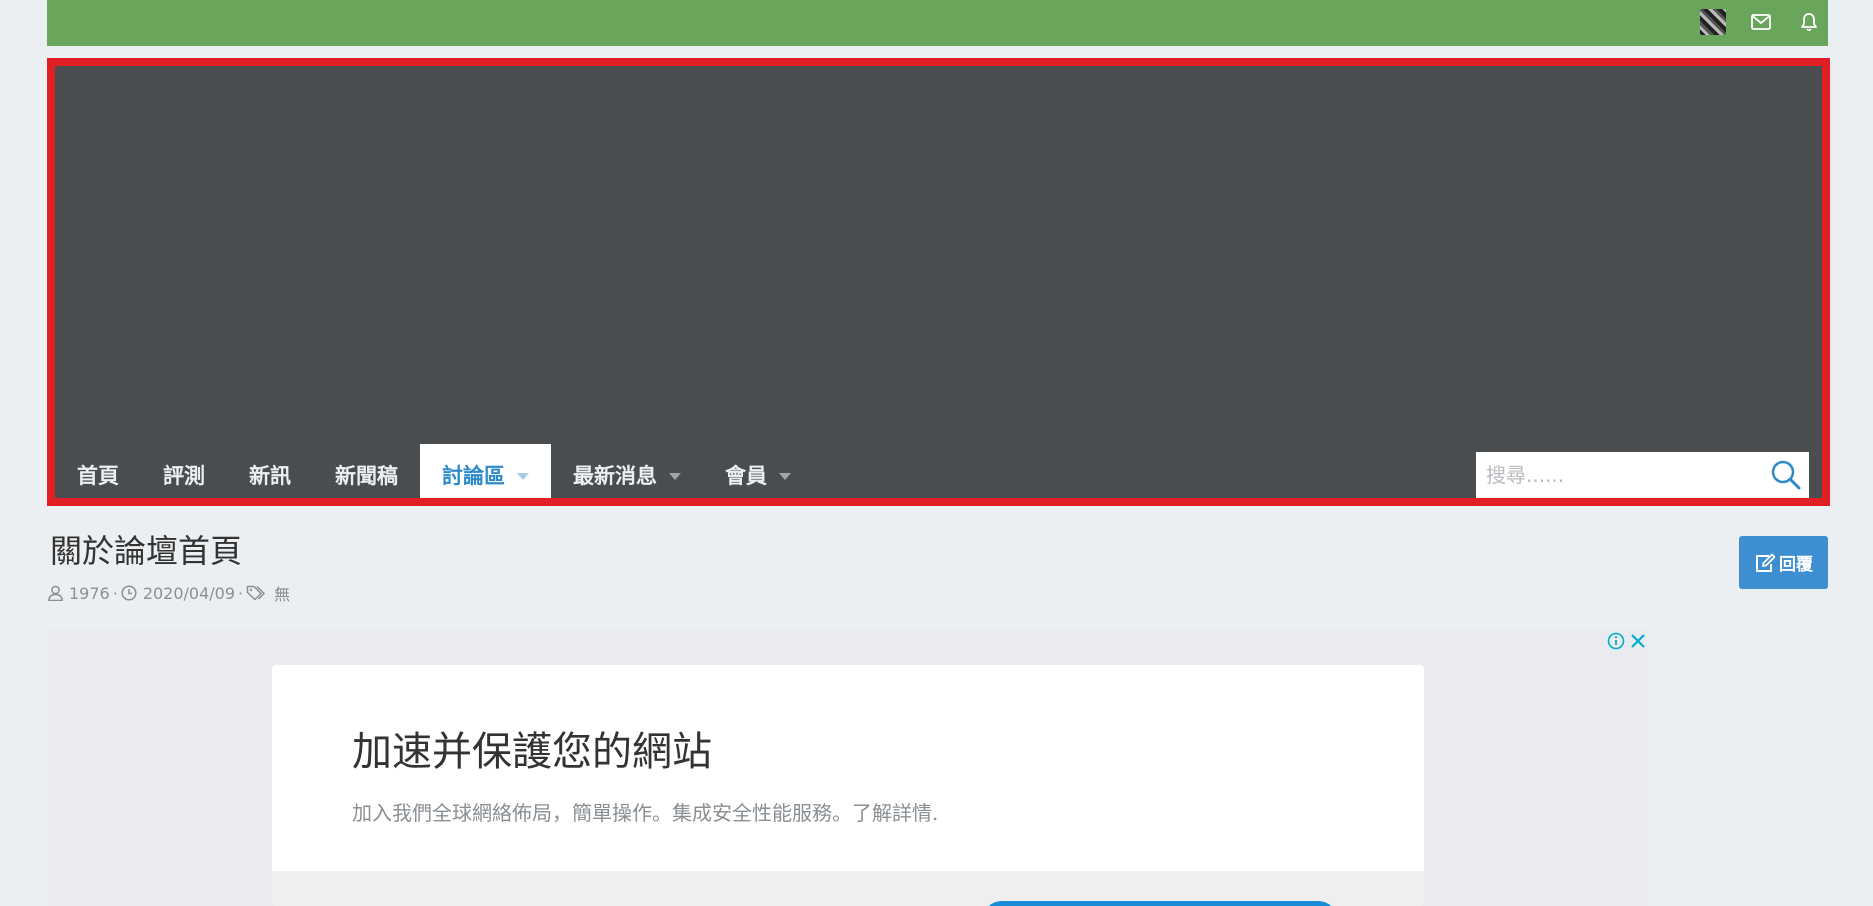 This screenshot has width=1873, height=906. Describe the element at coordinates (1766, 562) in the screenshot. I see `edit-icon` at that location.